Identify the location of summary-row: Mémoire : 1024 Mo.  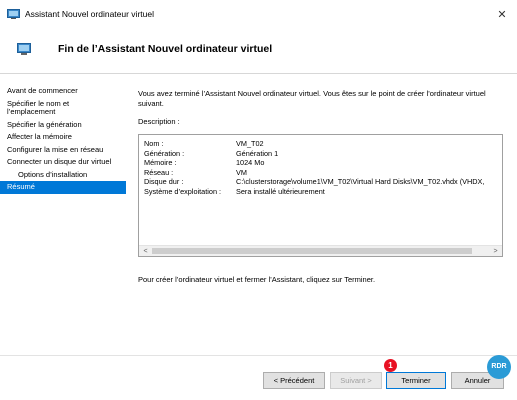
(321, 163).